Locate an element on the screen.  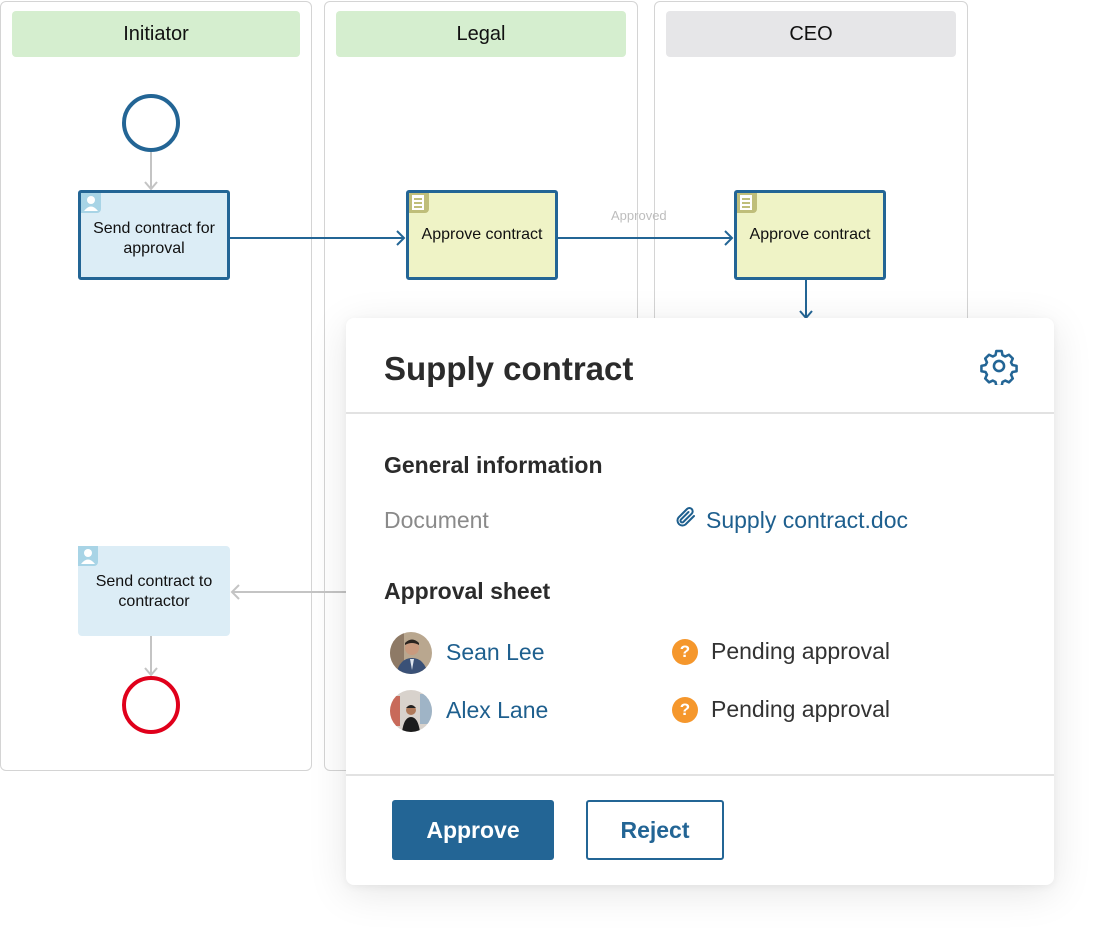
task-approve-legal: Approve contract is located at coordinates (482, 235).